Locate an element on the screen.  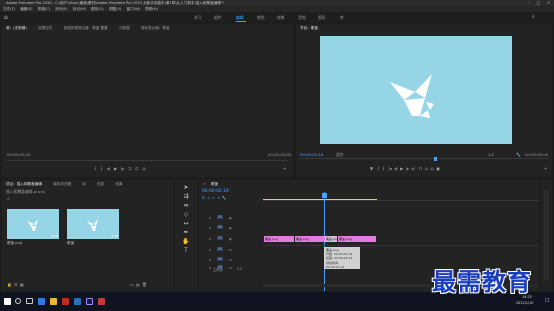
snap-icon: ∩ is located at coordinates (208, 198).